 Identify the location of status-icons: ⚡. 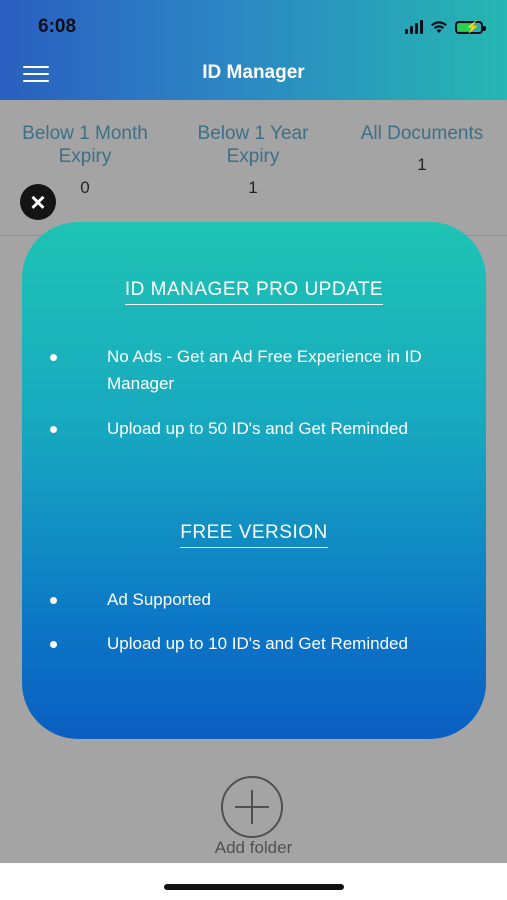
(445, 27).